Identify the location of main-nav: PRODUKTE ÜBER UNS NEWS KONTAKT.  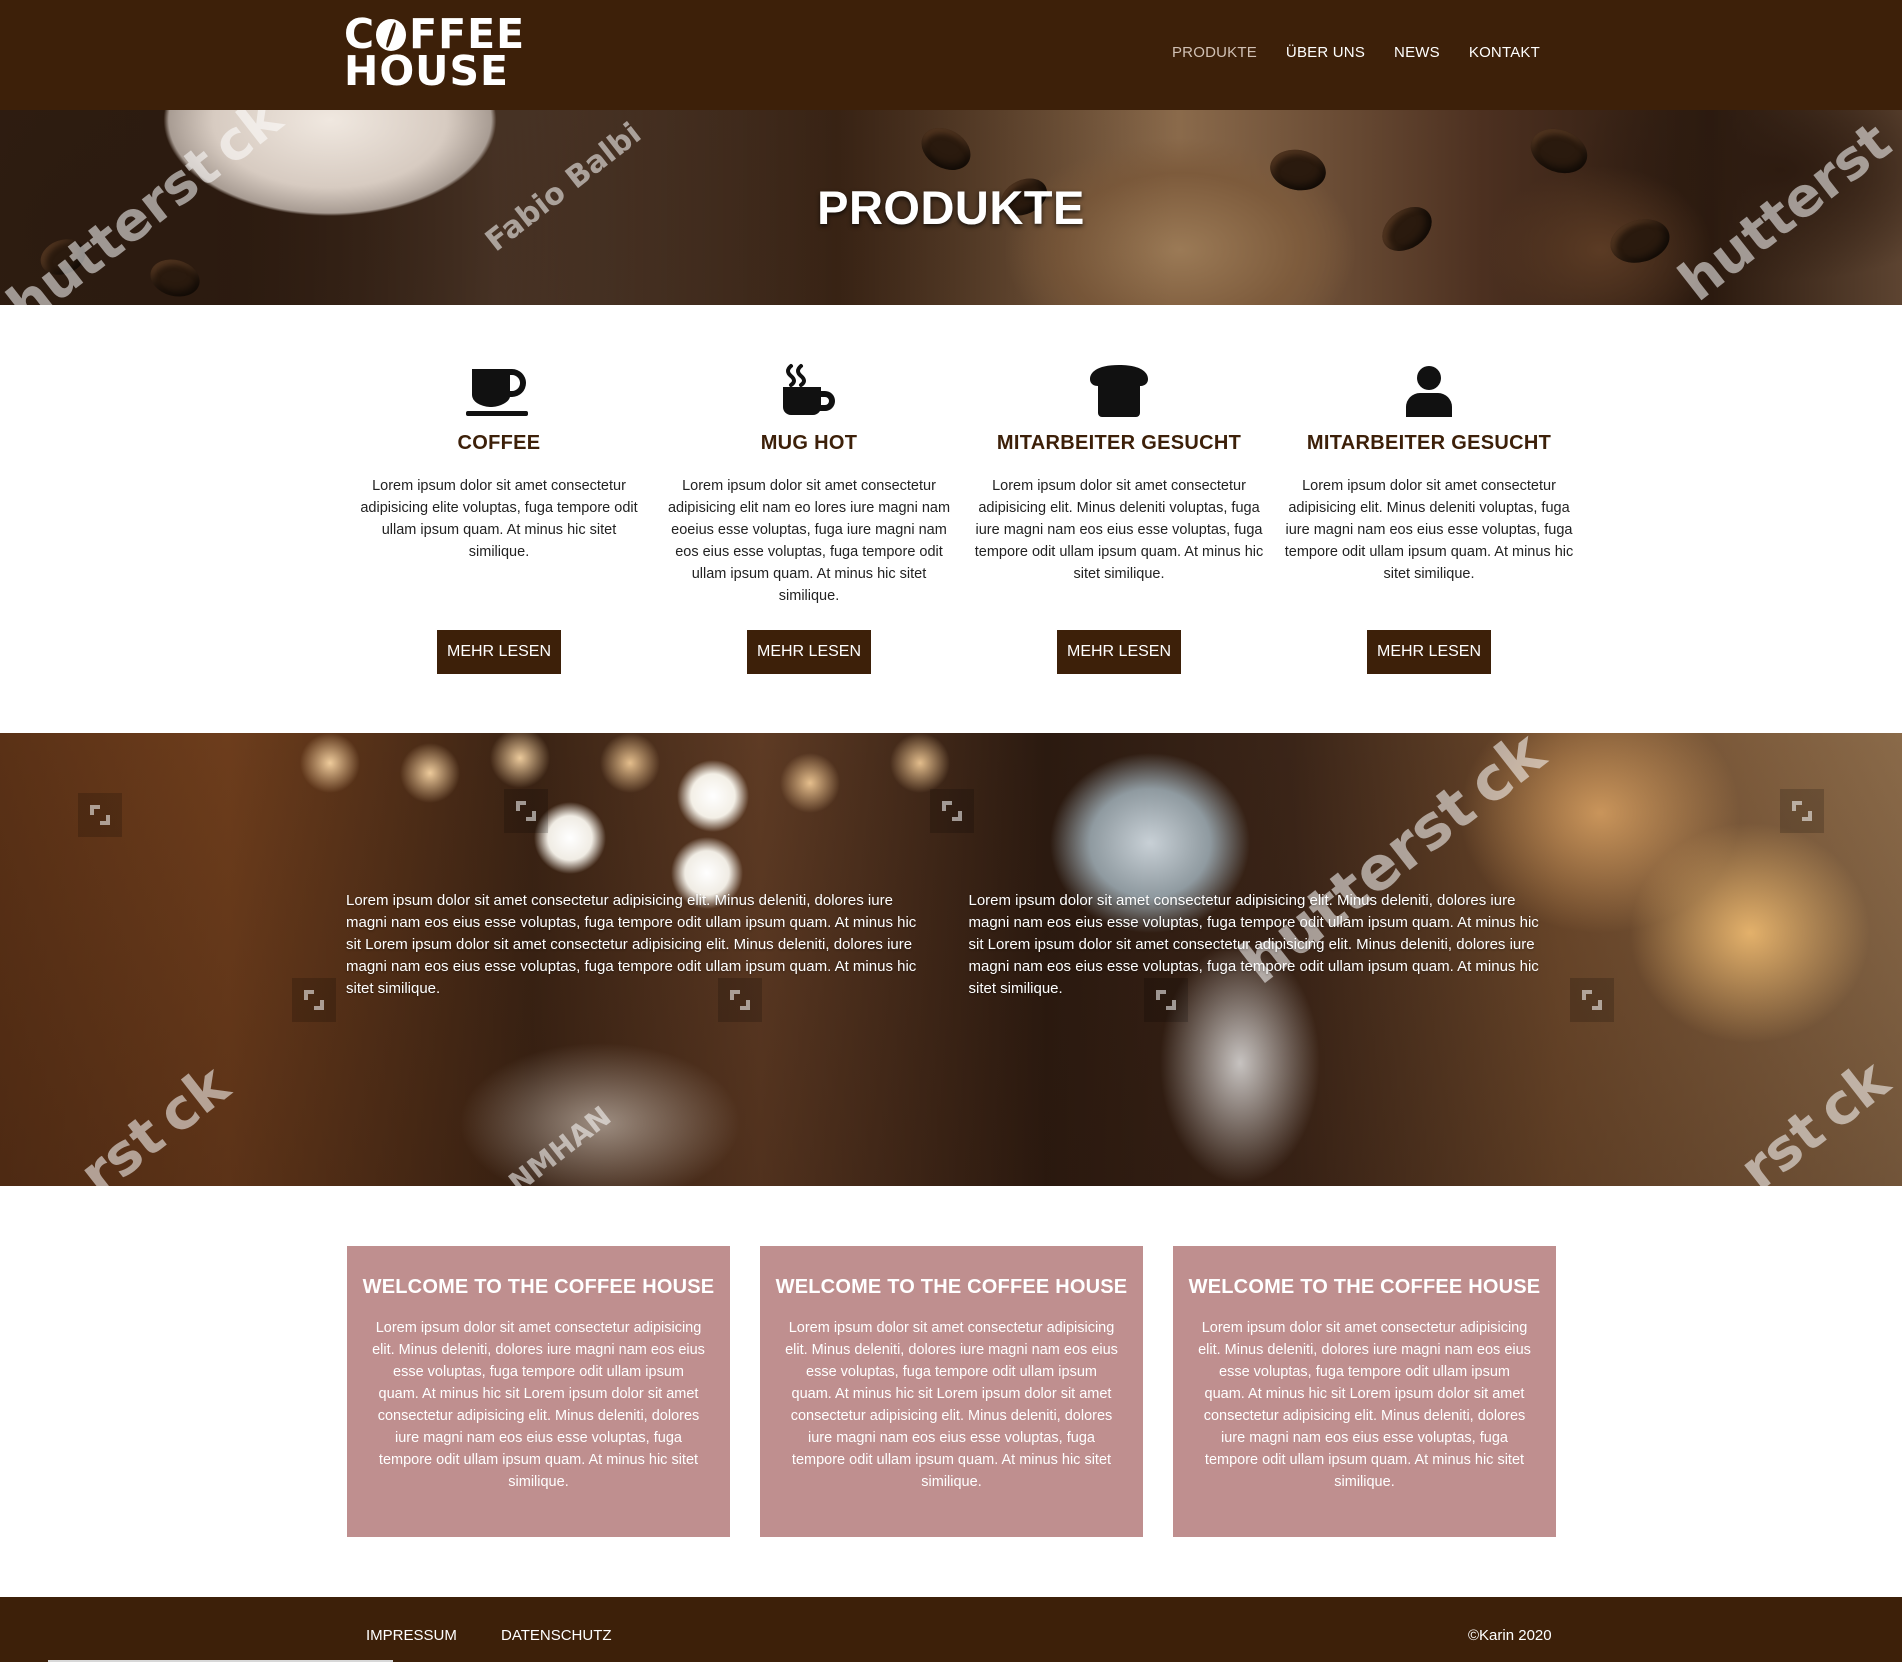
(1356, 52).